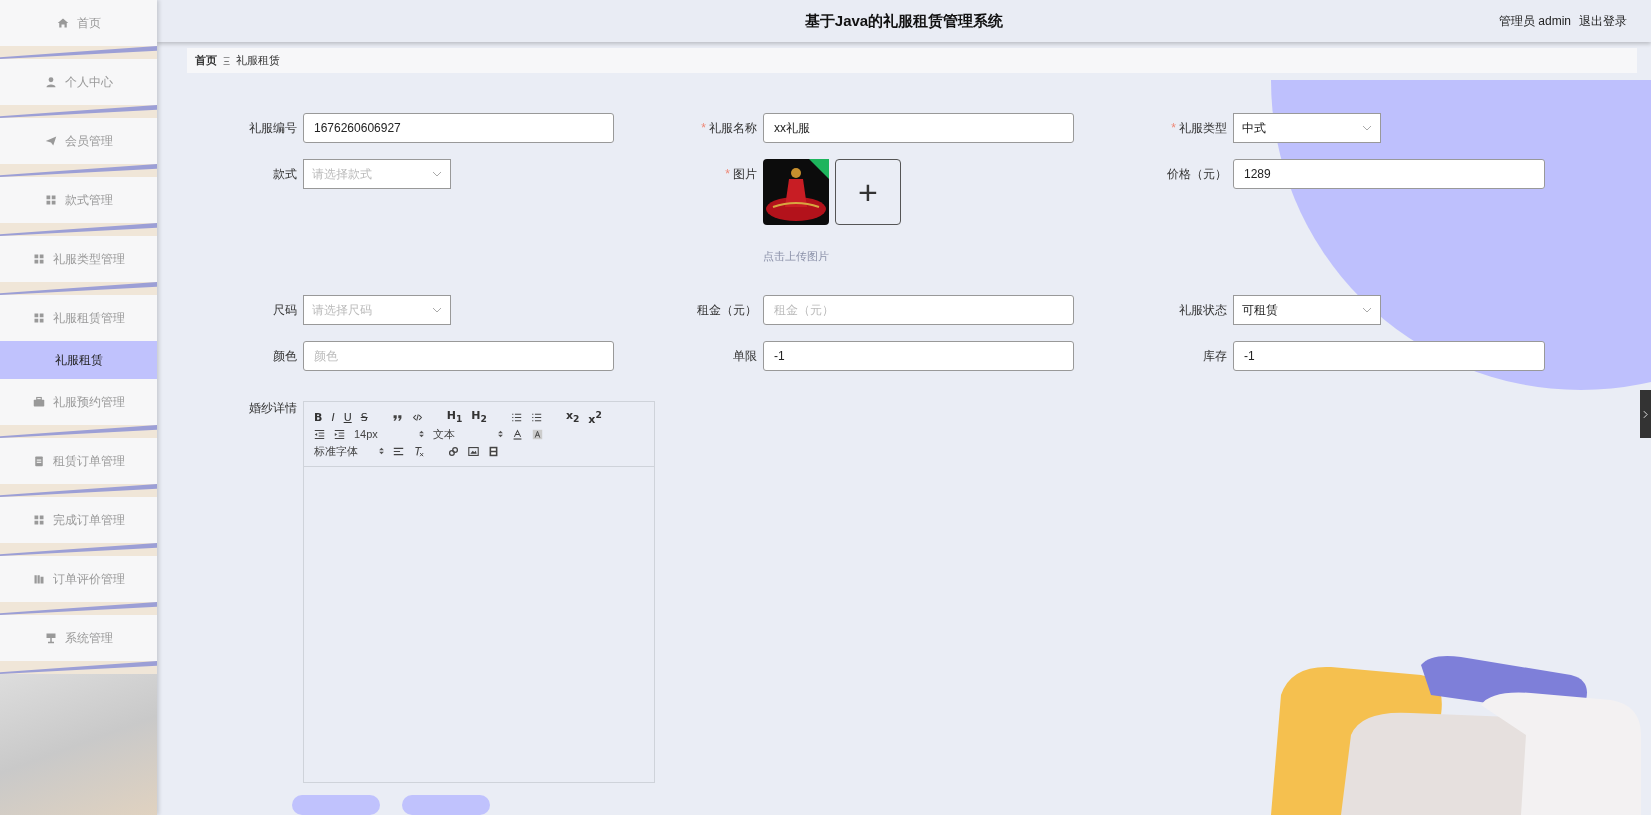 The height and width of the screenshot is (815, 1651). I want to click on field-label: 价格（元）, so click(1197, 174).